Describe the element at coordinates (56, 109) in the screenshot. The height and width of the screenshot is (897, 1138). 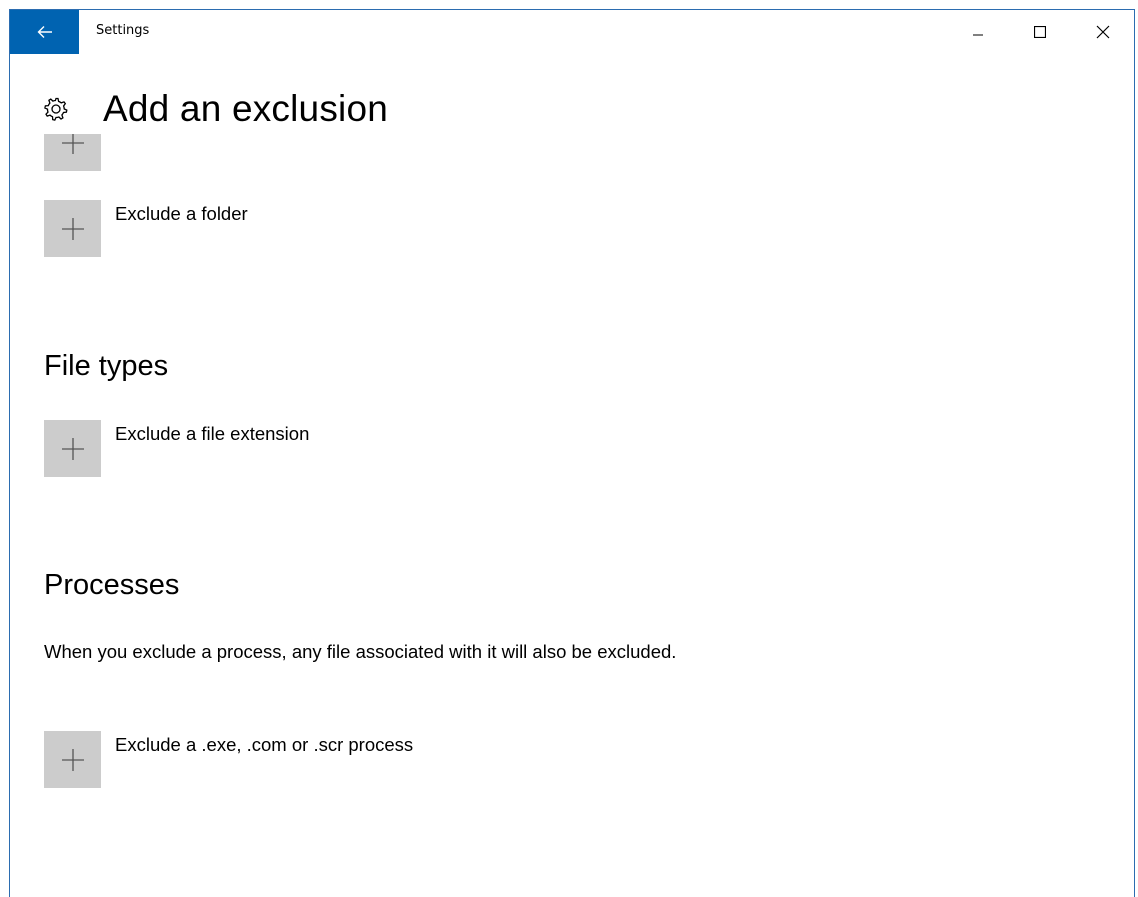
I see `gear-icon` at that location.